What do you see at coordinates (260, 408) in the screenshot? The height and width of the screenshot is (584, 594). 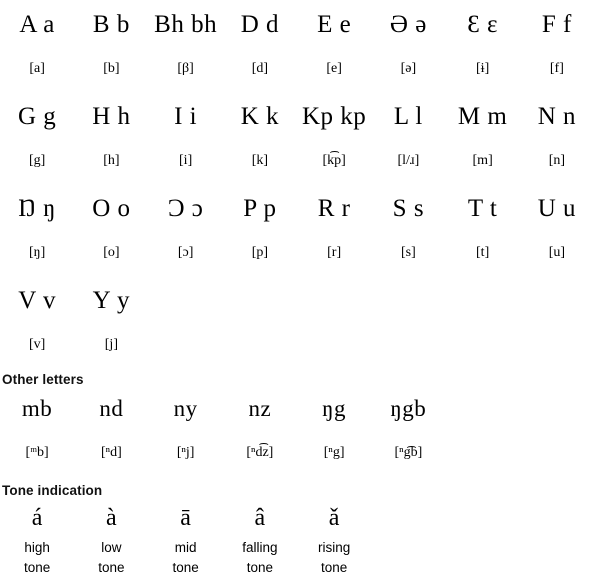 I see `letter-glyph: nz` at bounding box center [260, 408].